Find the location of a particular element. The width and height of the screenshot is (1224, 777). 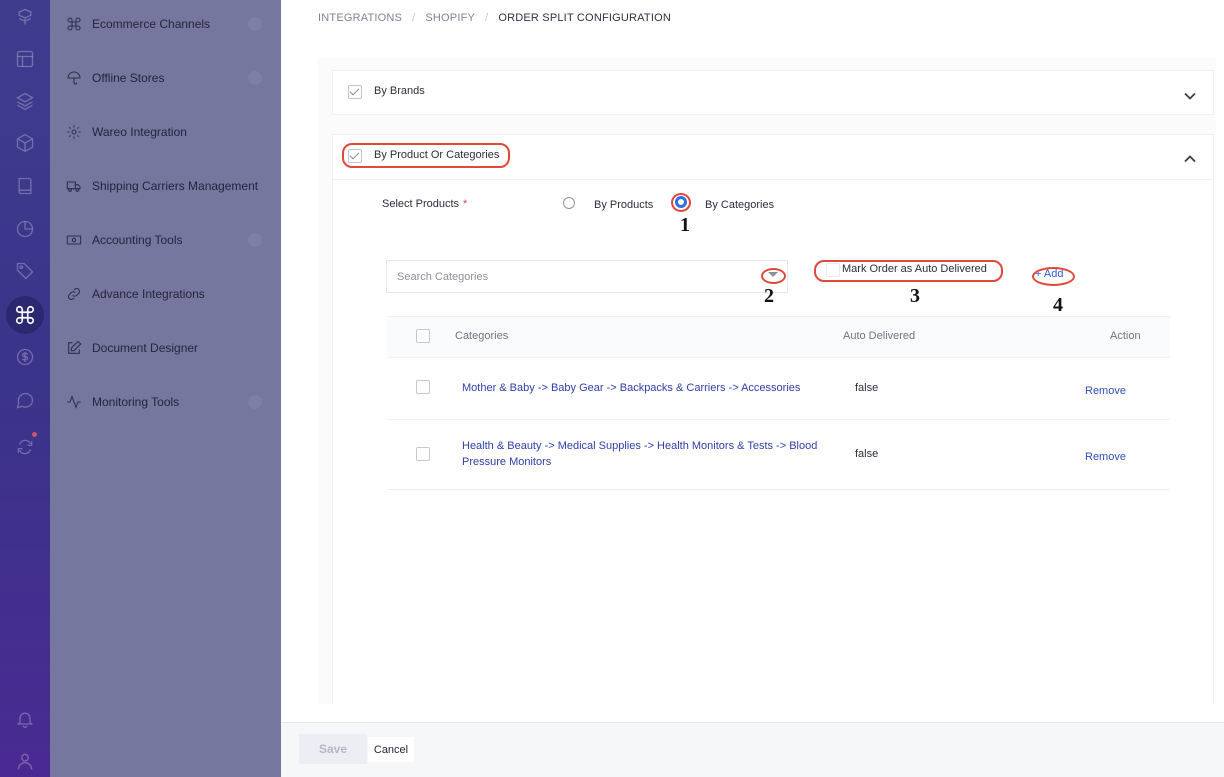

sidebar-item-document-designer: Document Designer is located at coordinates (166, 348).